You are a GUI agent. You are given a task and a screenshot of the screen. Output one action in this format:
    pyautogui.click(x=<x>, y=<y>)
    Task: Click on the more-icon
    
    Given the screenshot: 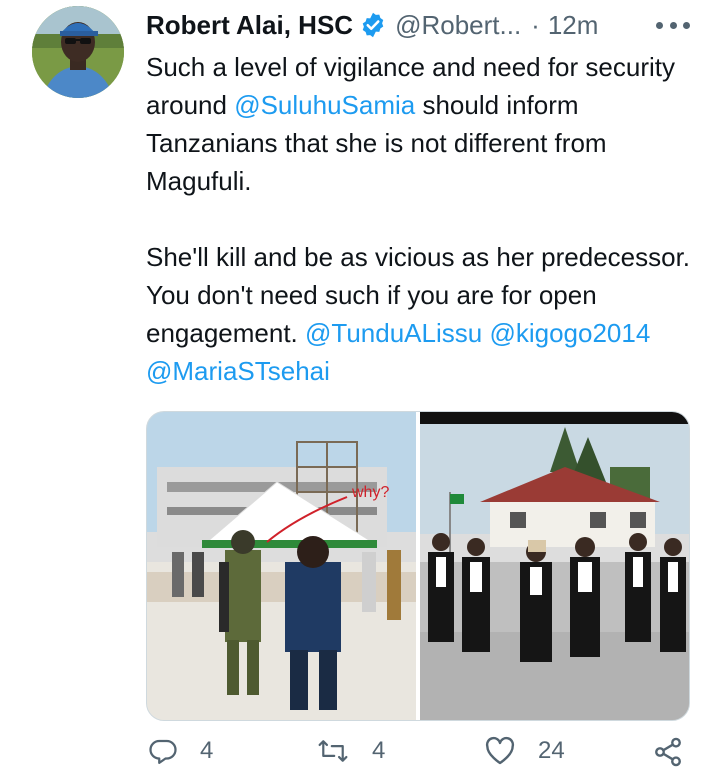 What is the action you would take?
    pyautogui.click(x=673, y=25)
    